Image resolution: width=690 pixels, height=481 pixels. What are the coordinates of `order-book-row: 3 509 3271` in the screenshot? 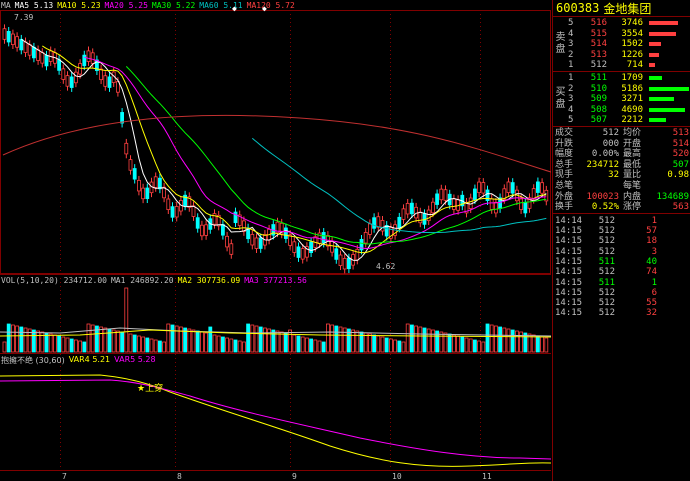 It's located at (627, 99).